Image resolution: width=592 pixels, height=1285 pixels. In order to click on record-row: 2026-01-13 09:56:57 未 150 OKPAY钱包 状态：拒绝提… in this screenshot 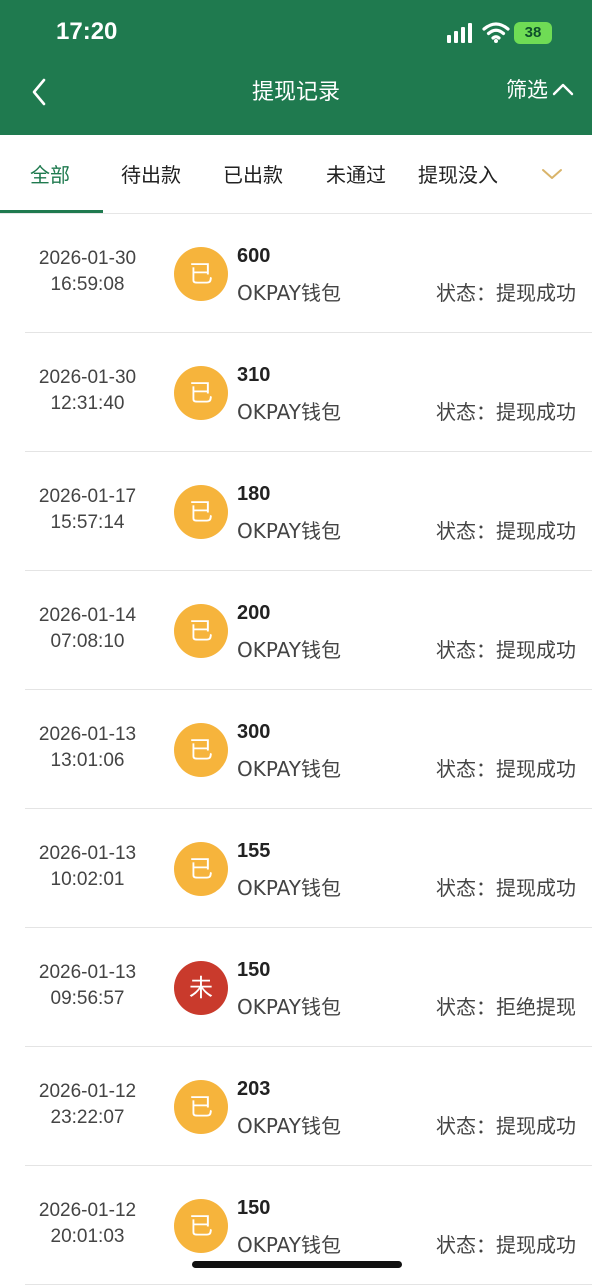, I will do `click(308, 987)`.